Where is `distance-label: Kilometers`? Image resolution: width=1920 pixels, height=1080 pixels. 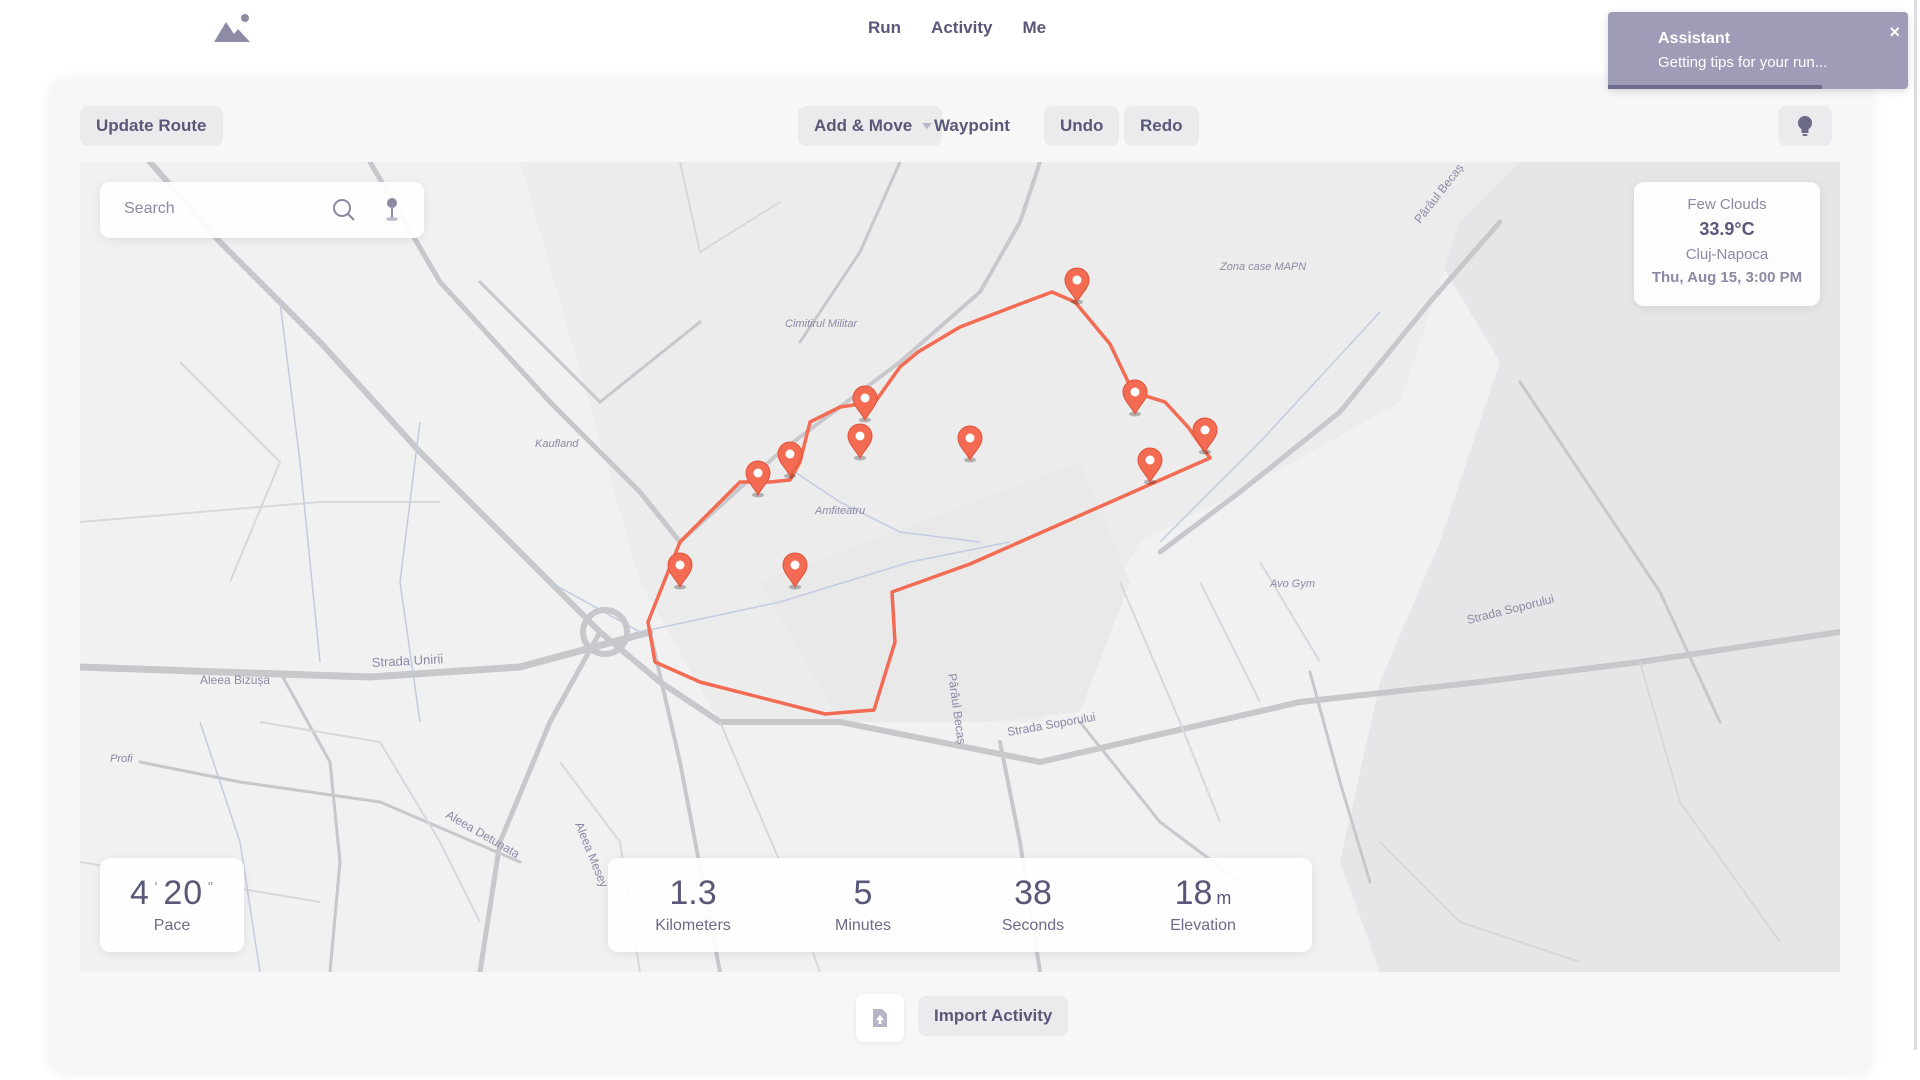
distance-label: Kilometers is located at coordinates (693, 925).